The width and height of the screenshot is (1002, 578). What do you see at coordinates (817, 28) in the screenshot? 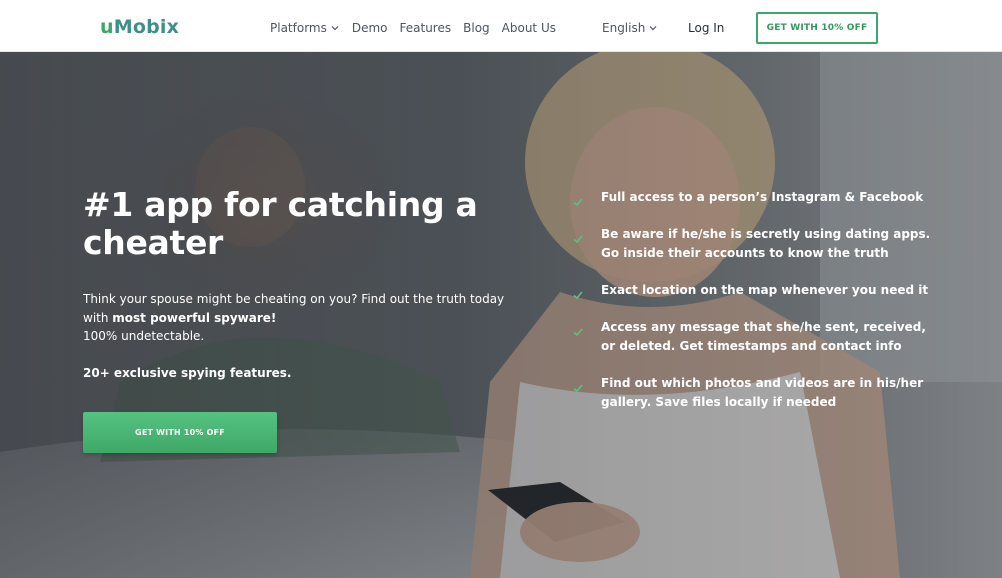
I see `header-discount-button: GET WITH 10% OFF` at bounding box center [817, 28].